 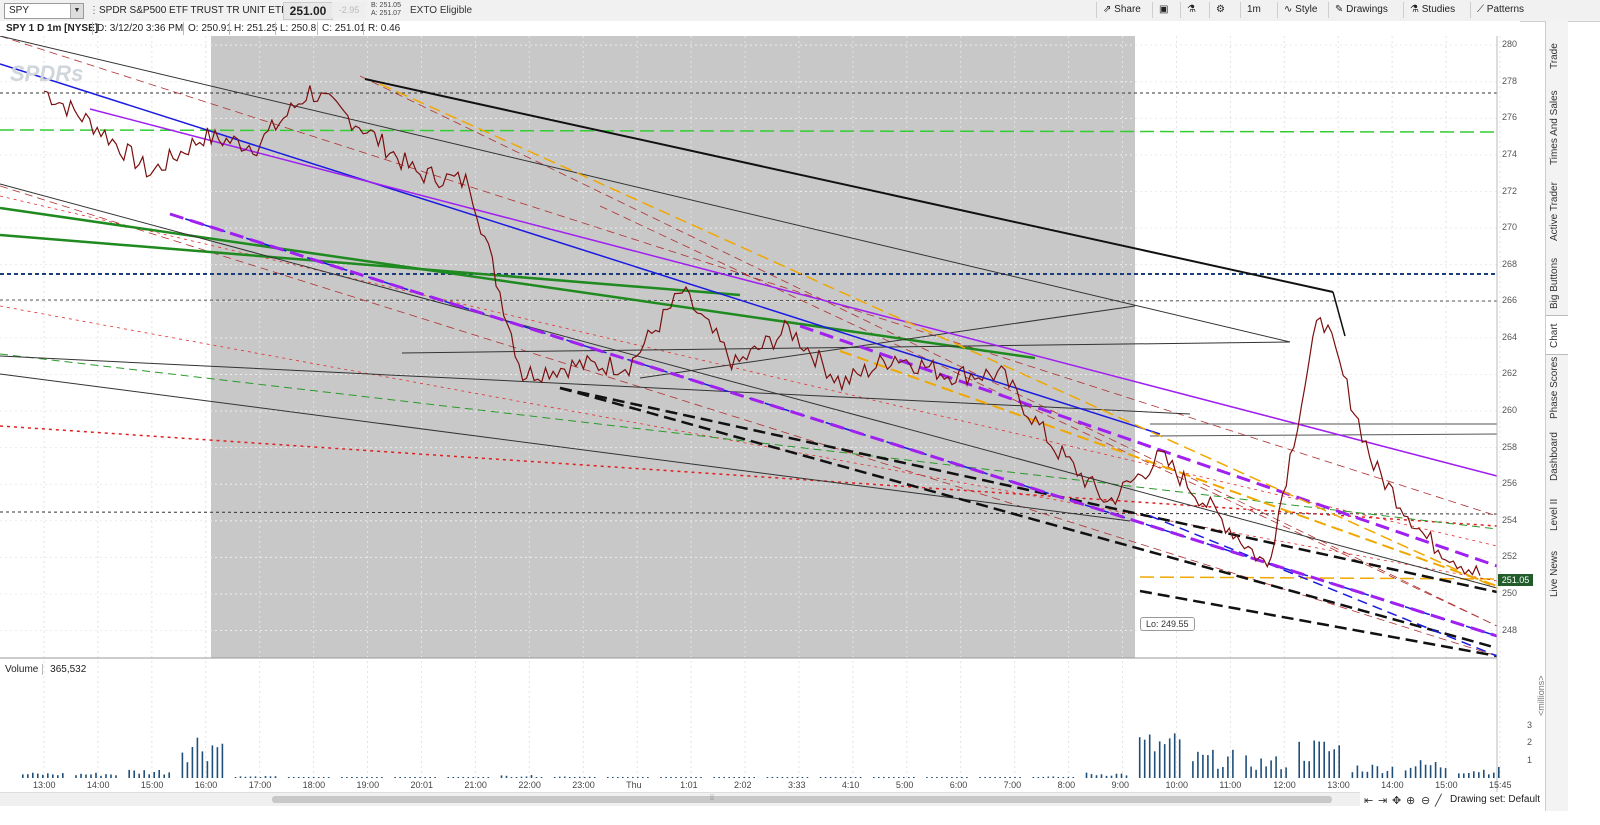 I want to click on price-tick-label: 248, so click(x=1510, y=629).